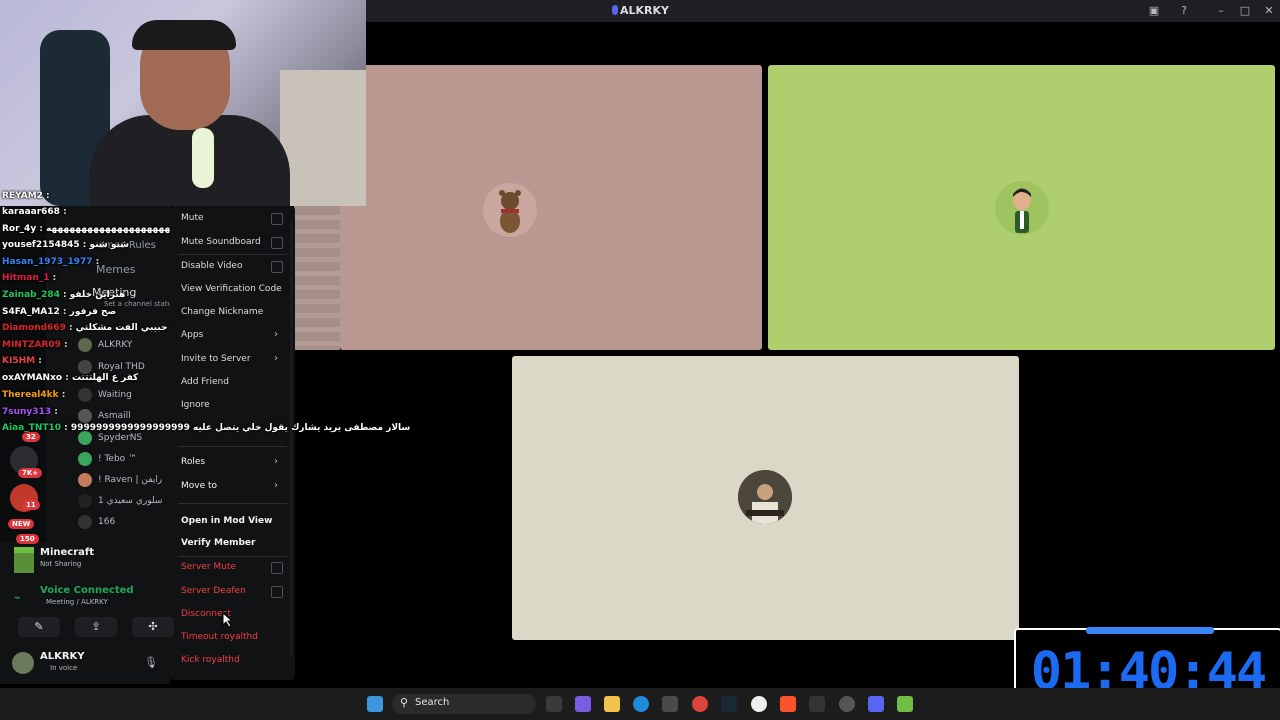  I want to click on webcam-overlay, so click(183, 103).